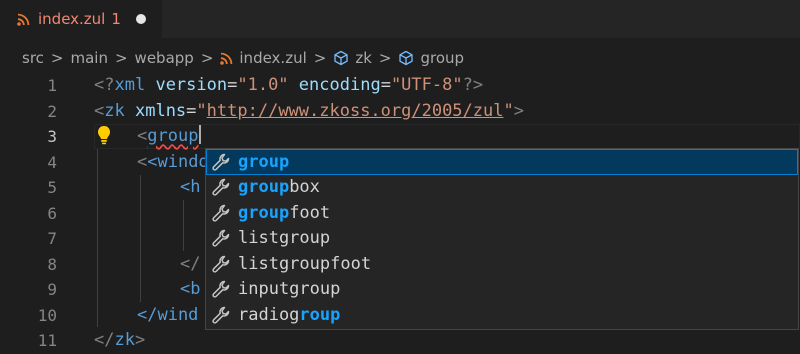 The width and height of the screenshot is (800, 354). I want to click on suggestion-rest: inputgroup, so click(289, 289).